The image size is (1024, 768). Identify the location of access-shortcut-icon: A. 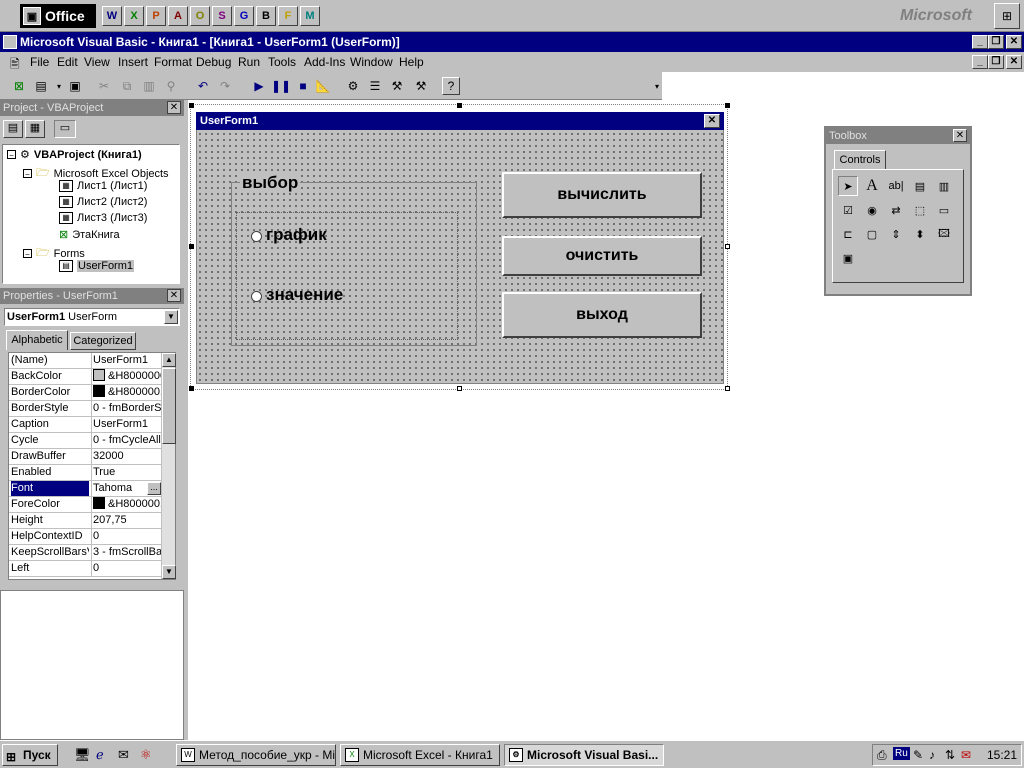
(178, 16).